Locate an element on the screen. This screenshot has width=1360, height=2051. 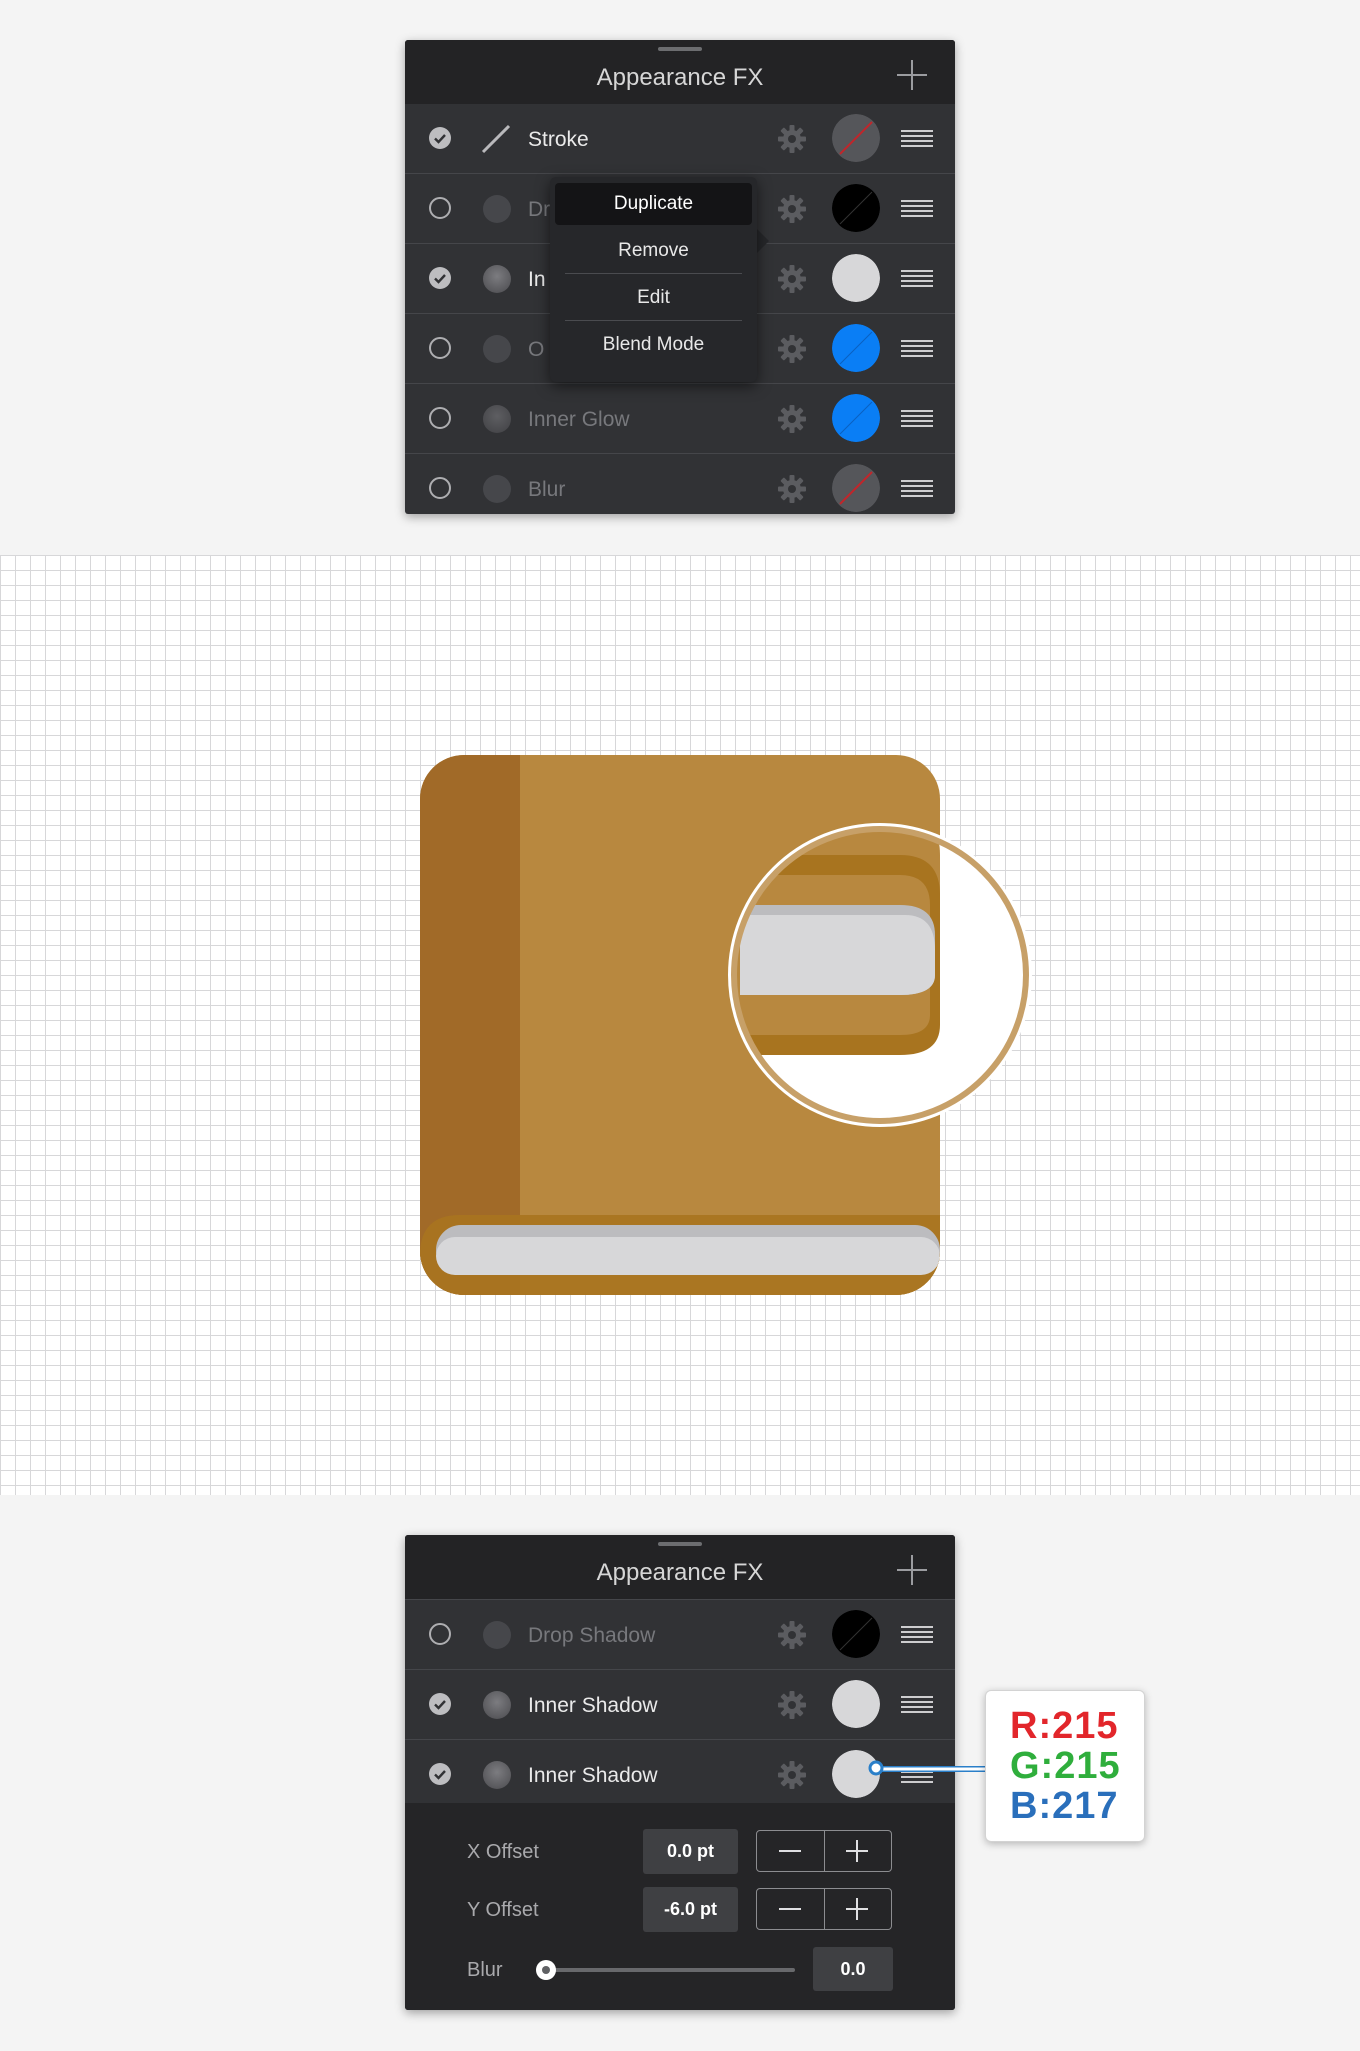
y-offset-stepper is located at coordinates (824, 1909).